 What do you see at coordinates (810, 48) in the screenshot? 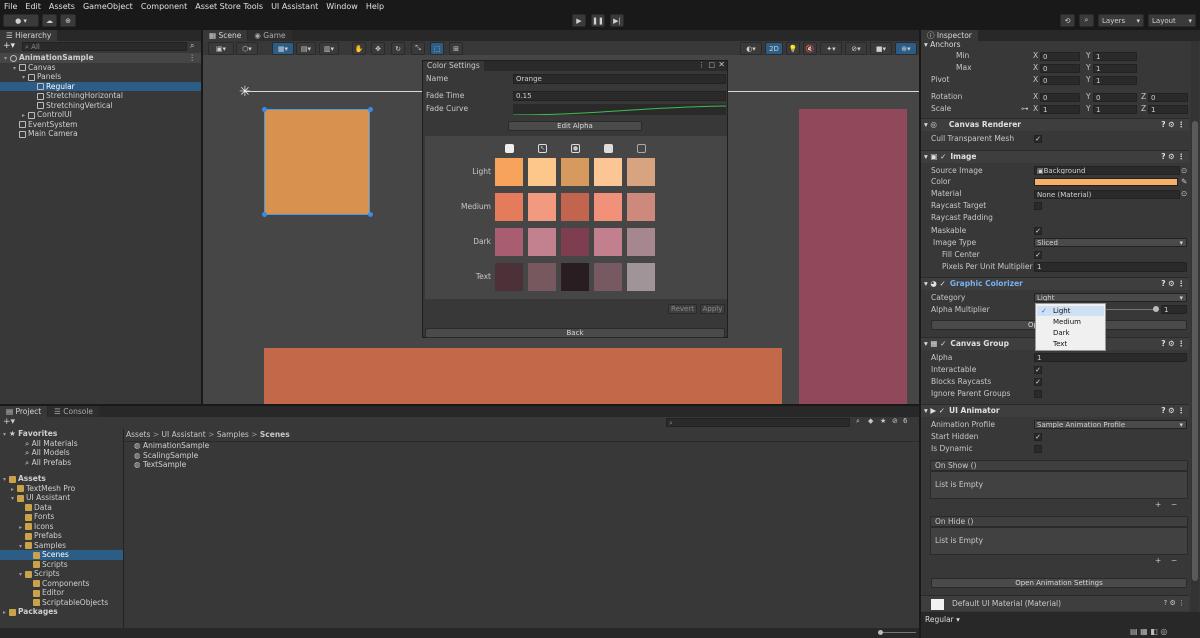
I see `audio-icon: 🔇` at bounding box center [810, 48].